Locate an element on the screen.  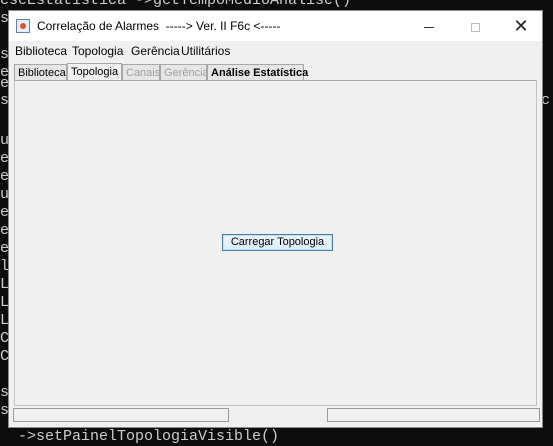
maximize-icon is located at coordinates (475, 27).